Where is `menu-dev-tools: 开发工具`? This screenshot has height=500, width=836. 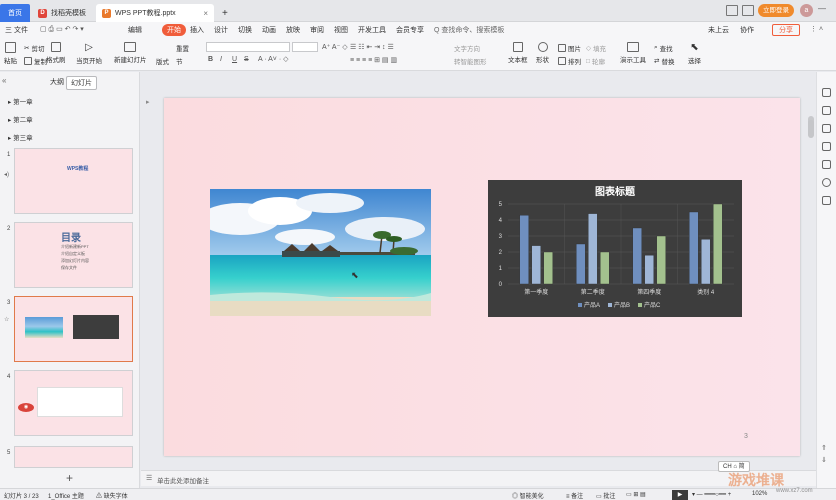
menu-dev-tools: 开发工具 is located at coordinates (372, 30).